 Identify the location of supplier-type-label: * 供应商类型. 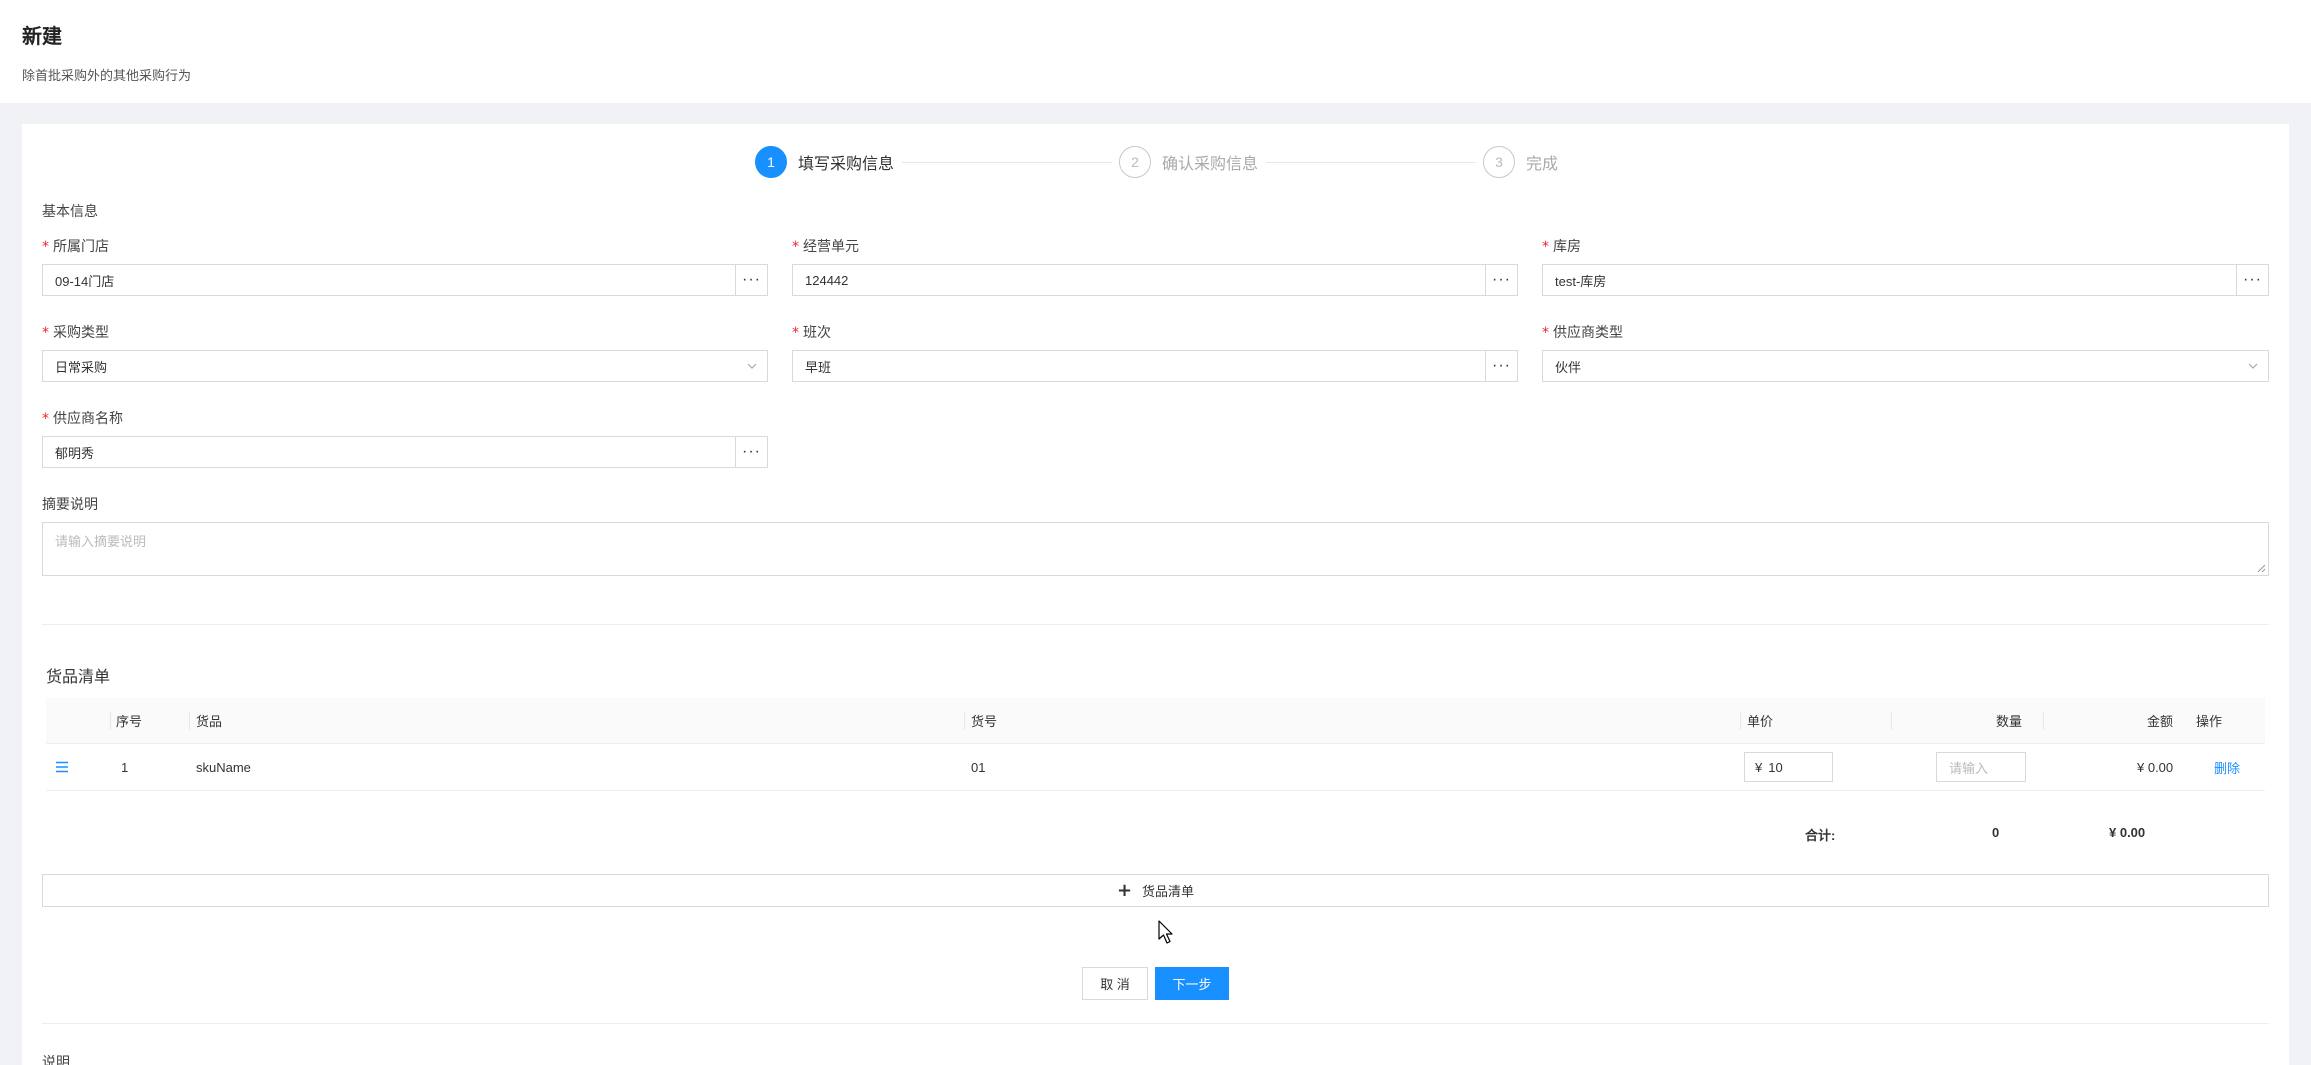
(1582, 332).